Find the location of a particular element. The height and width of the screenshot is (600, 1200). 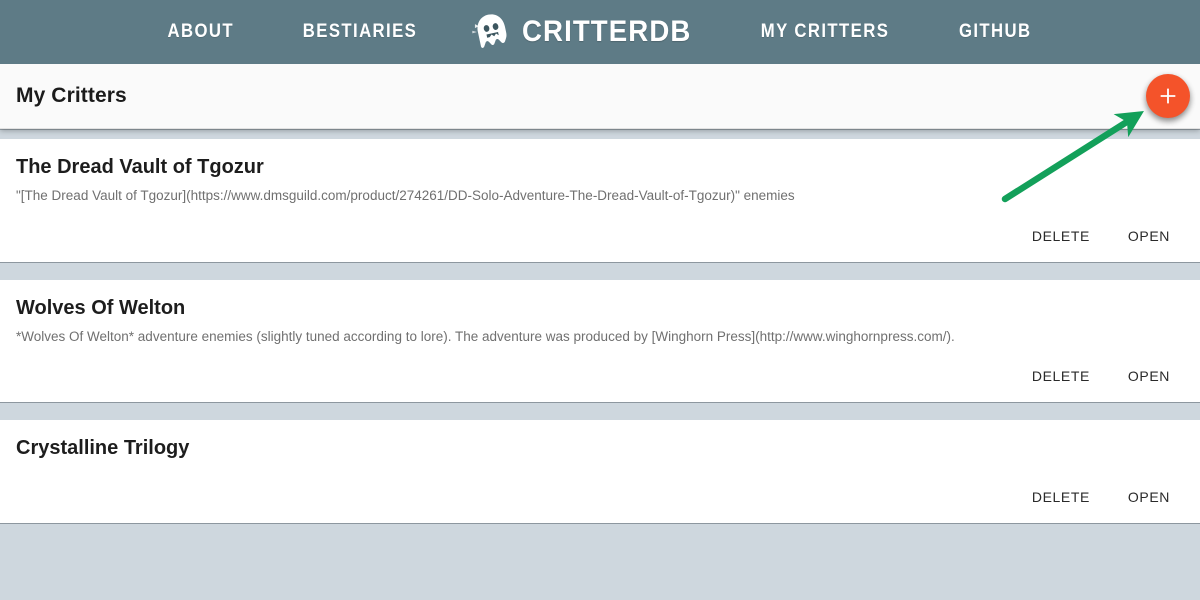

nav-link-my-critters: My Critters is located at coordinates (825, 32).